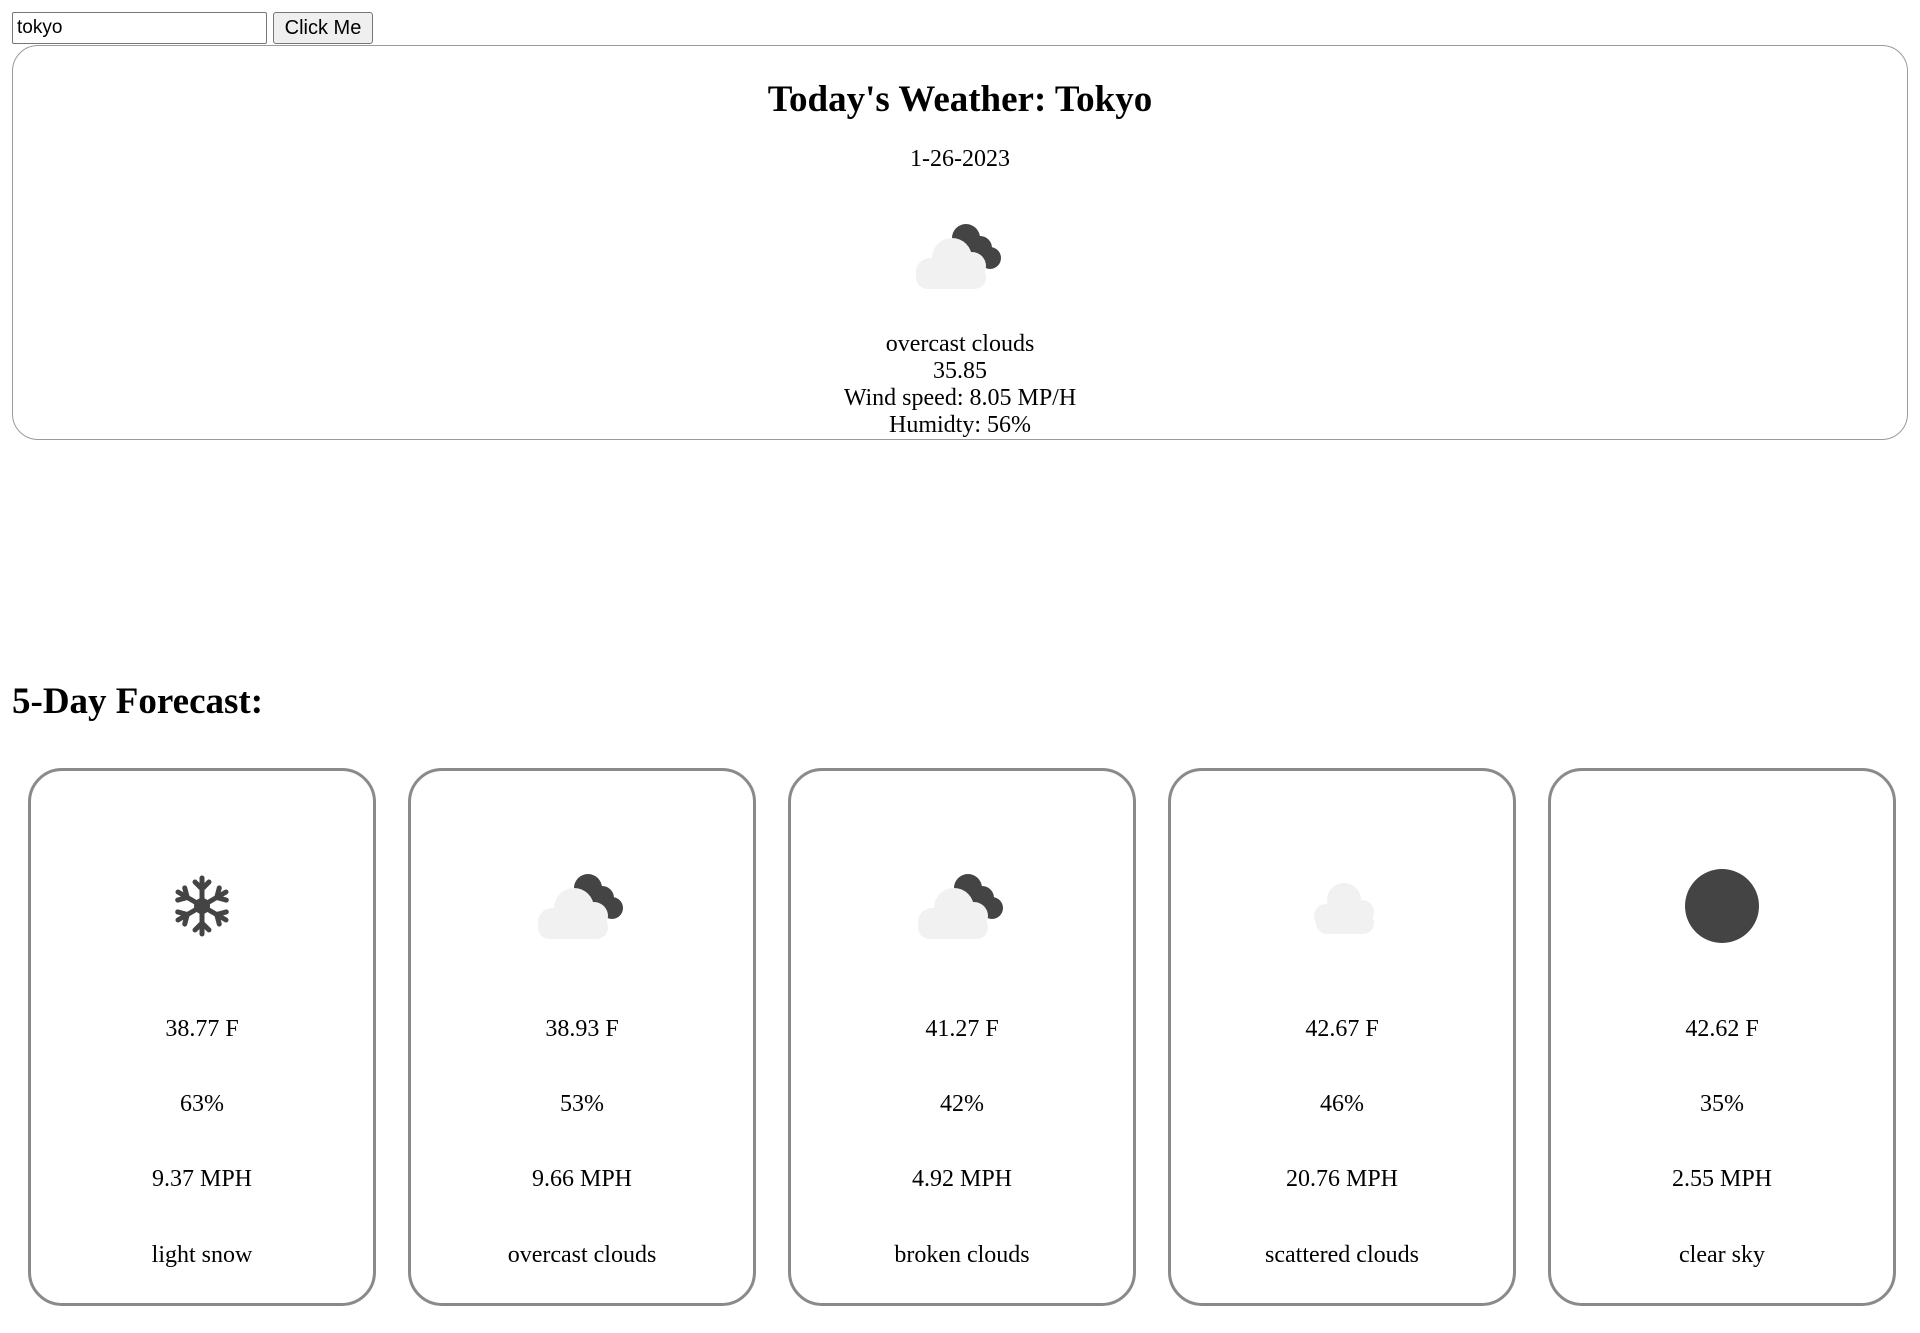  What do you see at coordinates (1342, 906) in the screenshot?
I see `scattered-clouds-icon` at bounding box center [1342, 906].